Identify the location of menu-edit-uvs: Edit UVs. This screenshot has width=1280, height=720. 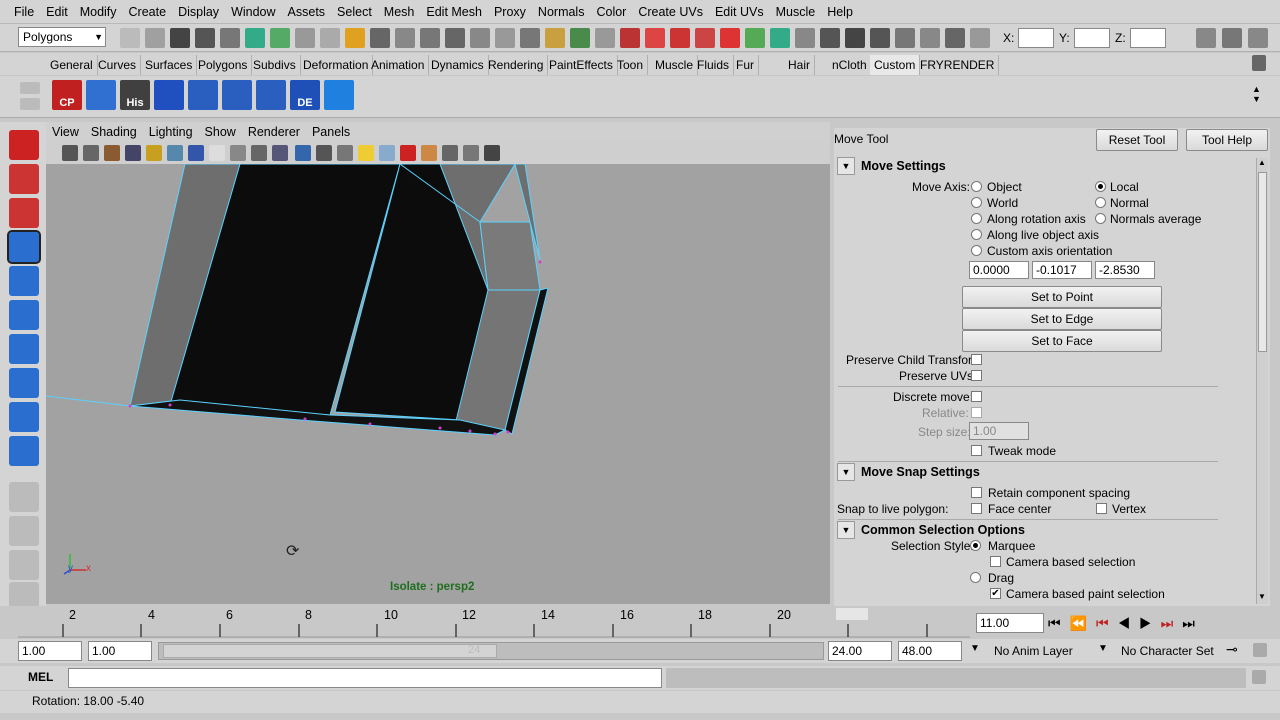
(739, 12).